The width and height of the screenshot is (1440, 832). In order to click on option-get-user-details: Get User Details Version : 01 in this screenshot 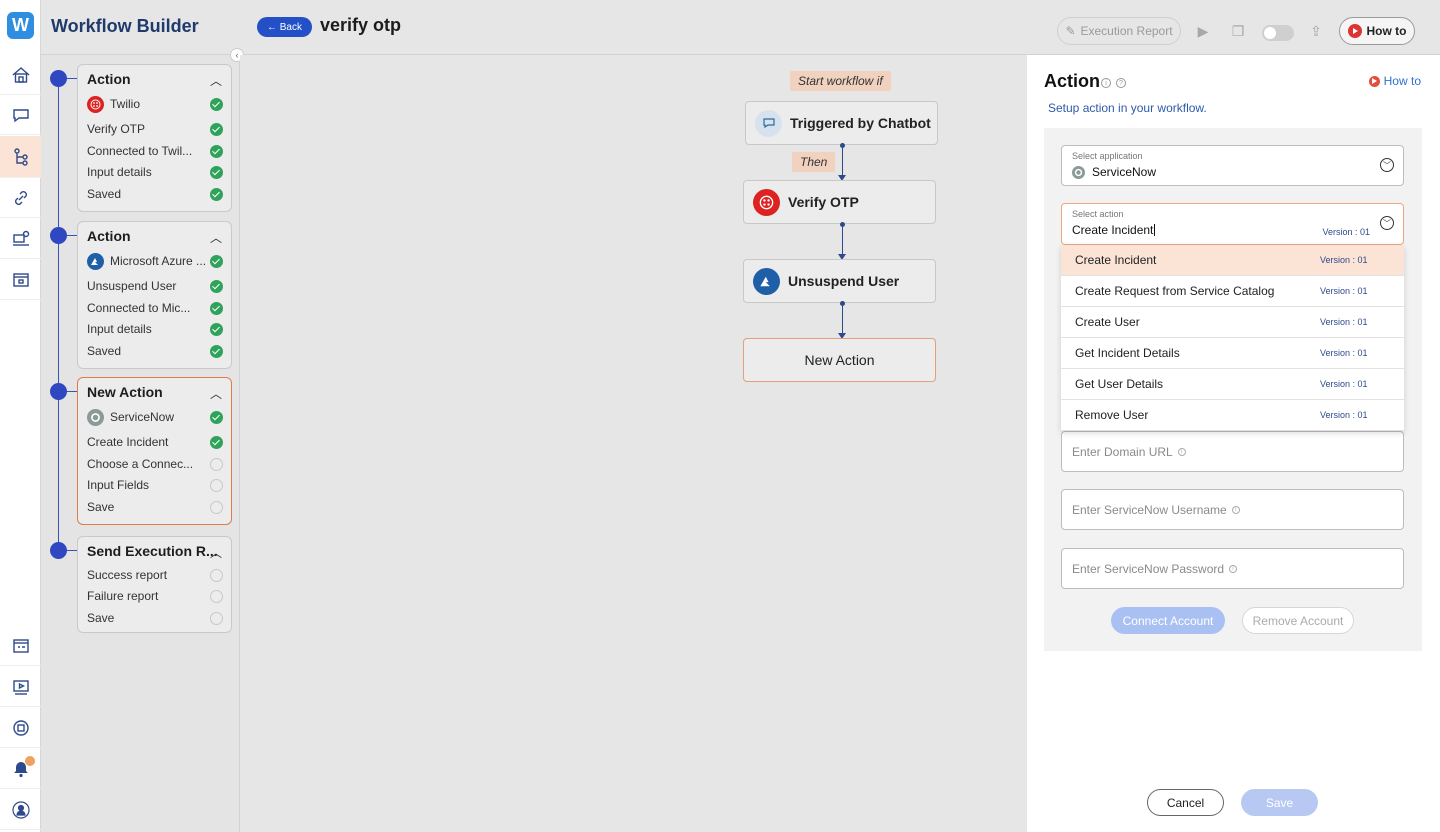, I will do `click(1232, 384)`.